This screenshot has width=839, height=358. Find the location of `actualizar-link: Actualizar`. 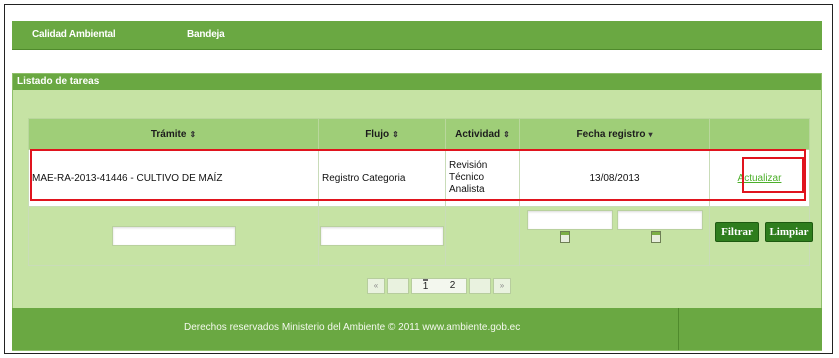

actualizar-link: Actualizar is located at coordinates (760, 178).